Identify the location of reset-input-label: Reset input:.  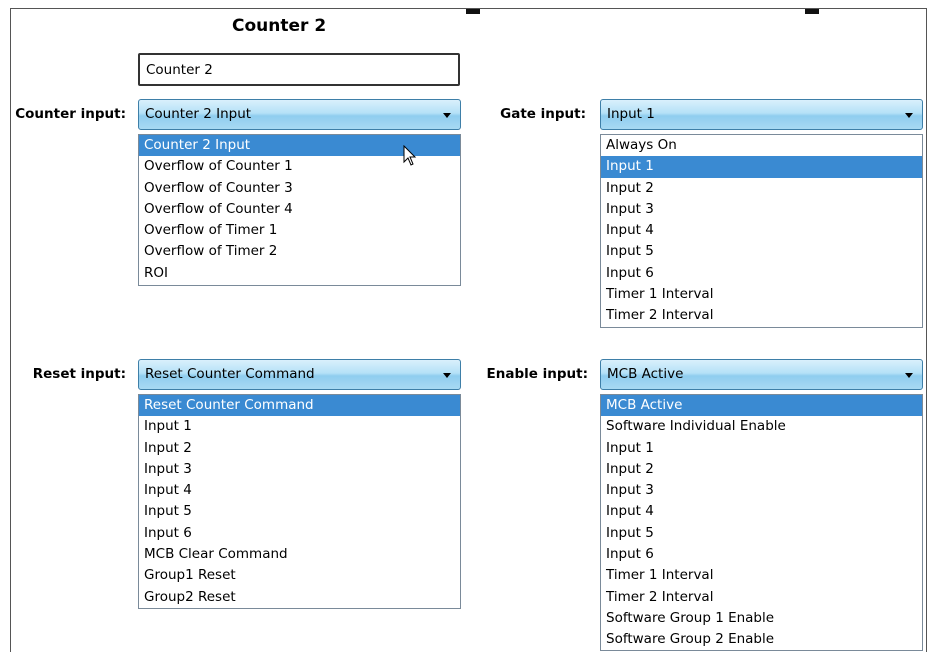
(79, 374).